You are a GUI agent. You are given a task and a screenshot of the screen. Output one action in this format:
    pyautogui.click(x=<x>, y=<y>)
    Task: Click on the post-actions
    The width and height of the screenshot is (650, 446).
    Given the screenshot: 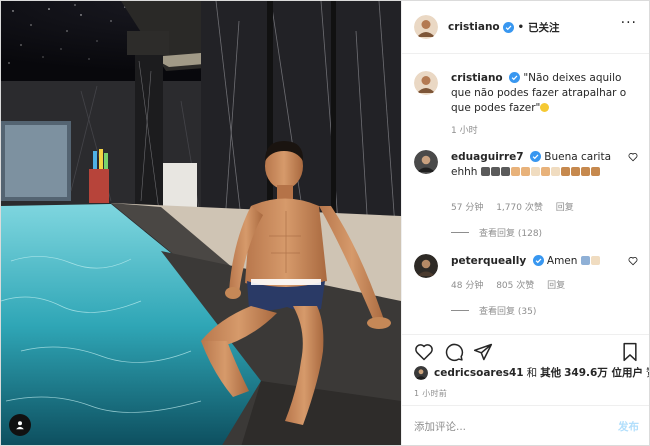 What is the action you would take?
    pyautogui.click(x=525, y=349)
    